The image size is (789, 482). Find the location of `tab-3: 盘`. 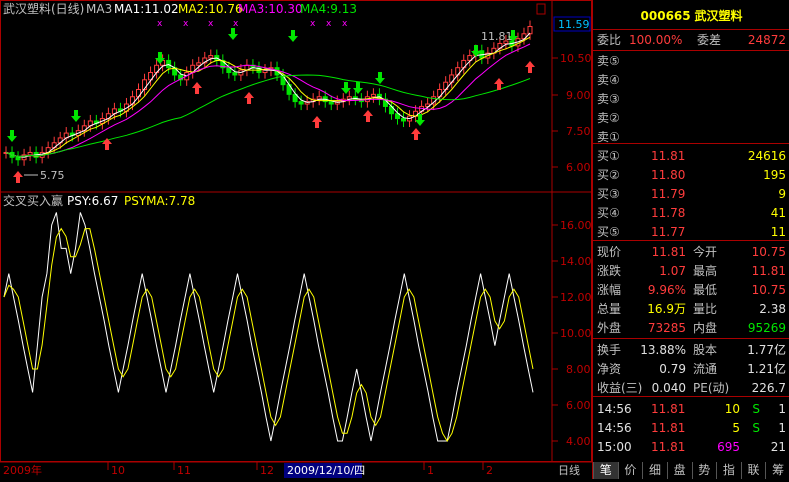

tab-3: 盘 is located at coordinates (679, 470).